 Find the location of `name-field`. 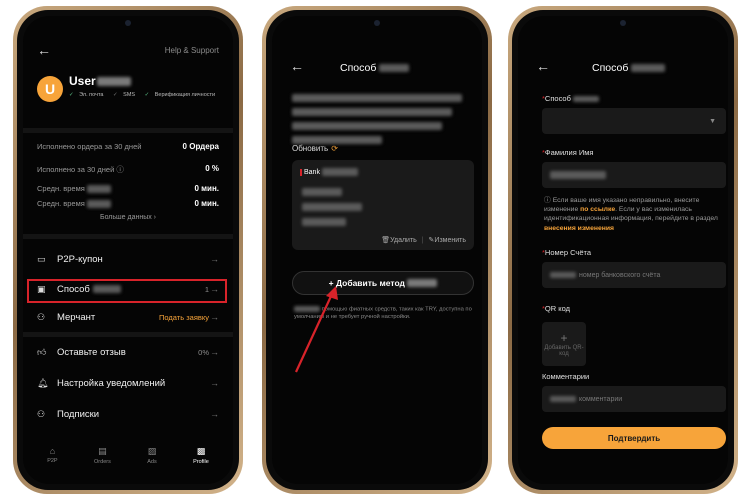

name-field is located at coordinates (634, 175).